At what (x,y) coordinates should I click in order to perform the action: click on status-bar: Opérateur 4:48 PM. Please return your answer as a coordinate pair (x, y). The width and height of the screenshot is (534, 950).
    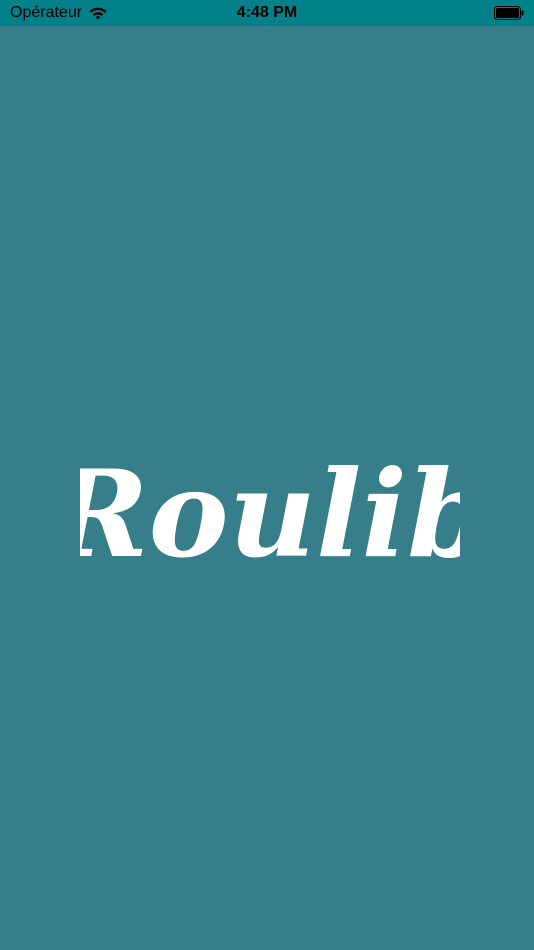
    Looking at the image, I should click on (267, 13).